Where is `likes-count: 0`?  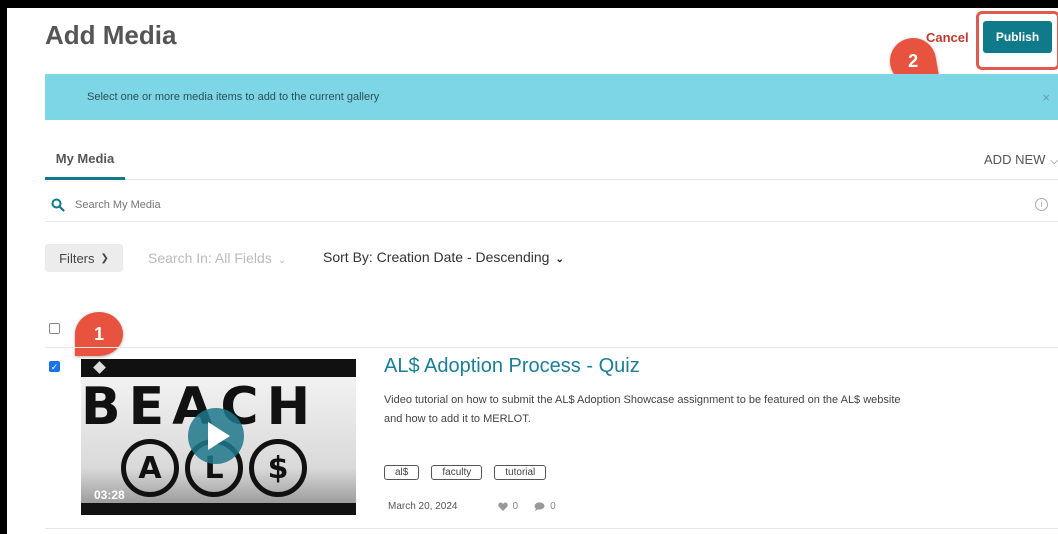
likes-count: 0 is located at coordinates (508, 506).